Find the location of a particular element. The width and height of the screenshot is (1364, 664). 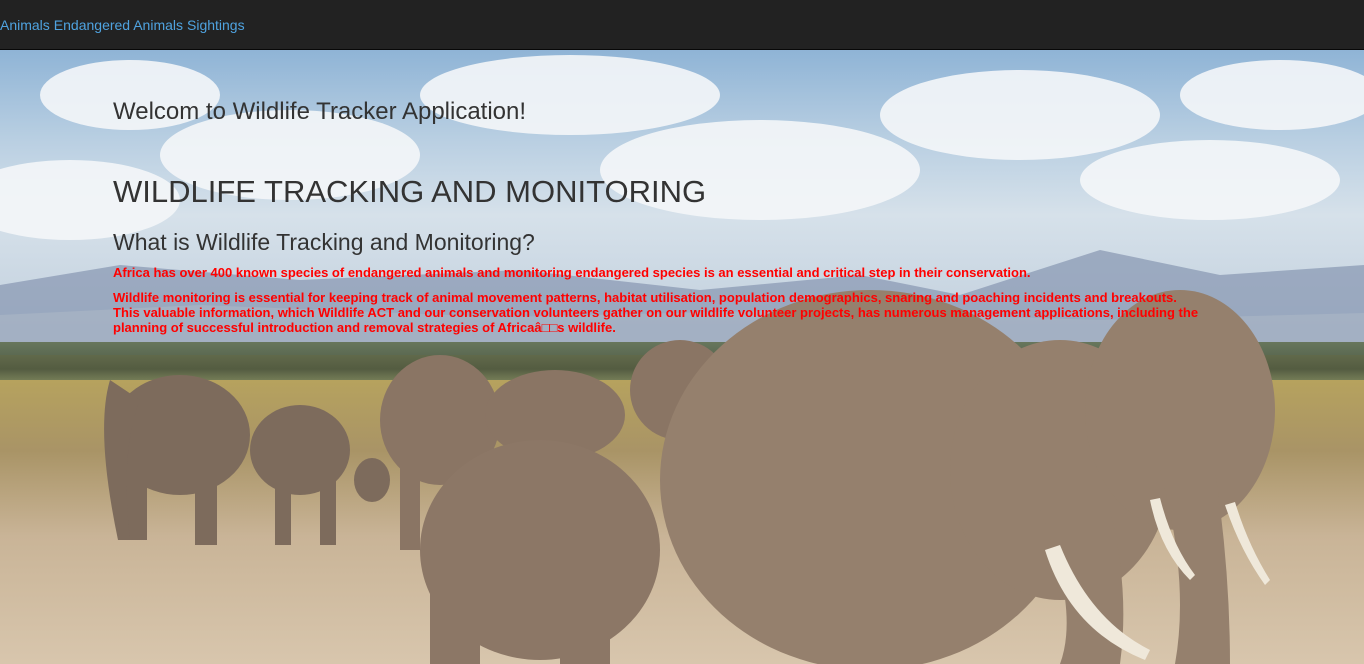

top-navbar: Animals Endangered Animals Sightings is located at coordinates (682, 25).